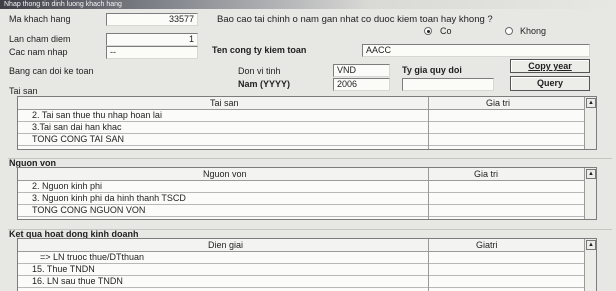 The image size is (616, 291). I want to click on table-row: 3. Nguon kinh phi da hinh thanh TSCD, so click(307, 199).